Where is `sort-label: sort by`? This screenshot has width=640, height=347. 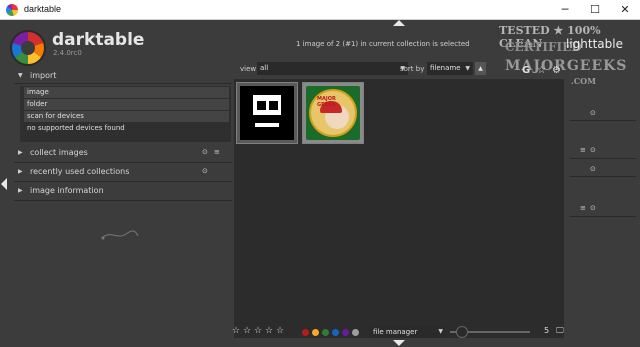
sort-label: sort by is located at coordinates (412, 69).